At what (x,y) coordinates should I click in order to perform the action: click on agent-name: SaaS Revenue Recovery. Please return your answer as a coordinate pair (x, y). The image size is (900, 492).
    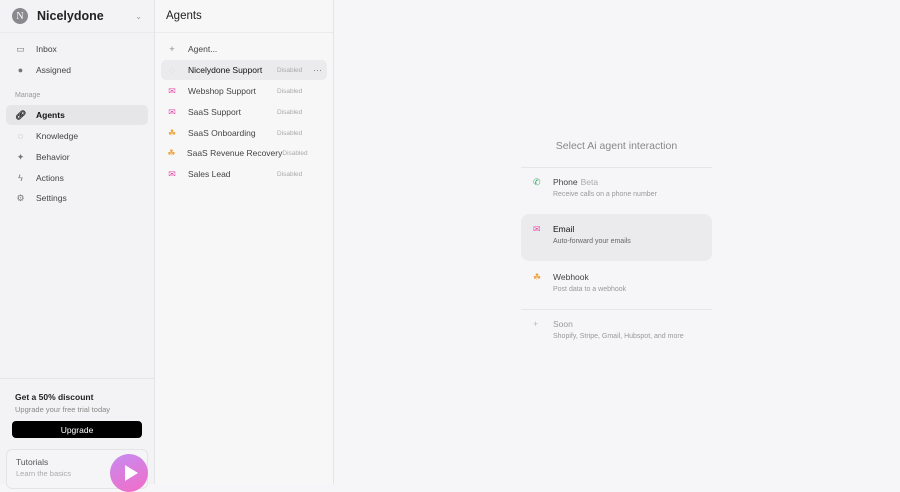
    Looking at the image, I should click on (234, 153).